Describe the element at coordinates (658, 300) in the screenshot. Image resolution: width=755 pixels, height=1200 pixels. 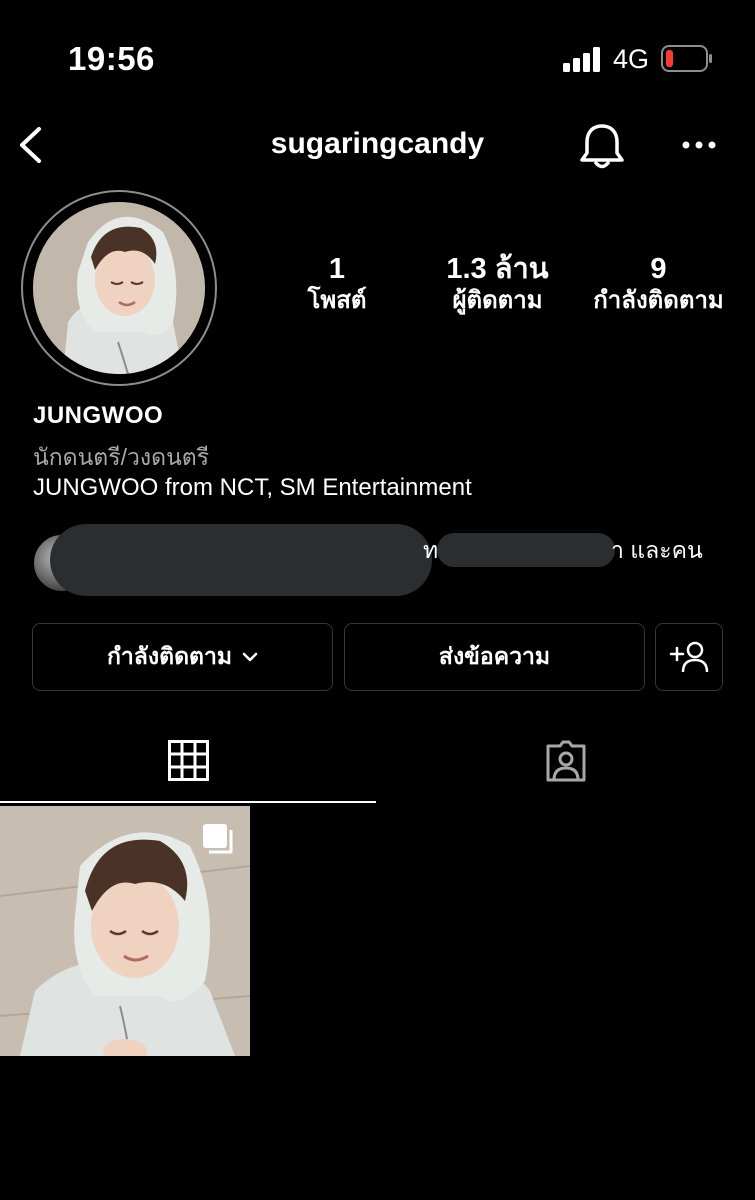
I see `stat-following-label: กำลังติดตาม` at that location.